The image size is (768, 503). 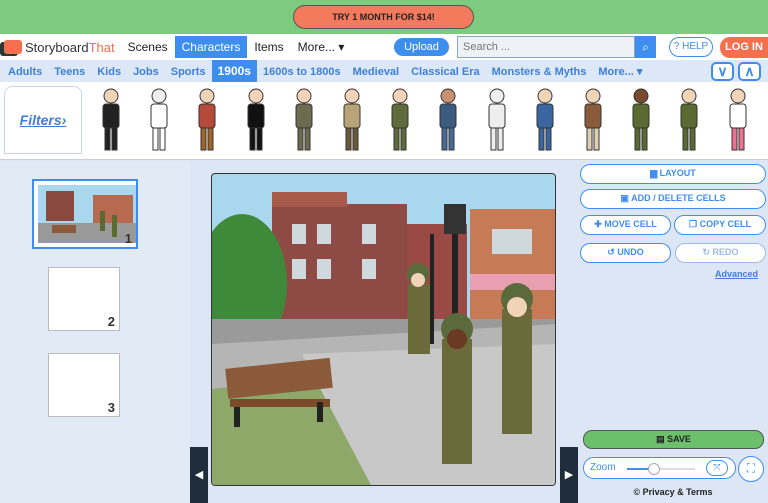 What do you see at coordinates (717, 468) in the screenshot?
I see `fit-icon: ⤧` at bounding box center [717, 468].